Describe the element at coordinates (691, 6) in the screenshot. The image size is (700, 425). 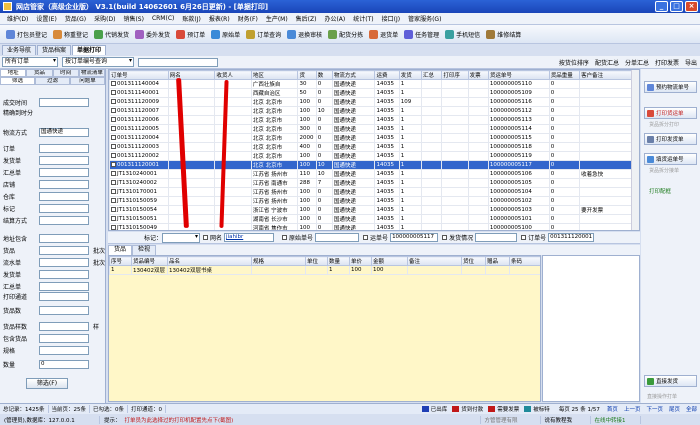
I see `close-button: ×` at that location.